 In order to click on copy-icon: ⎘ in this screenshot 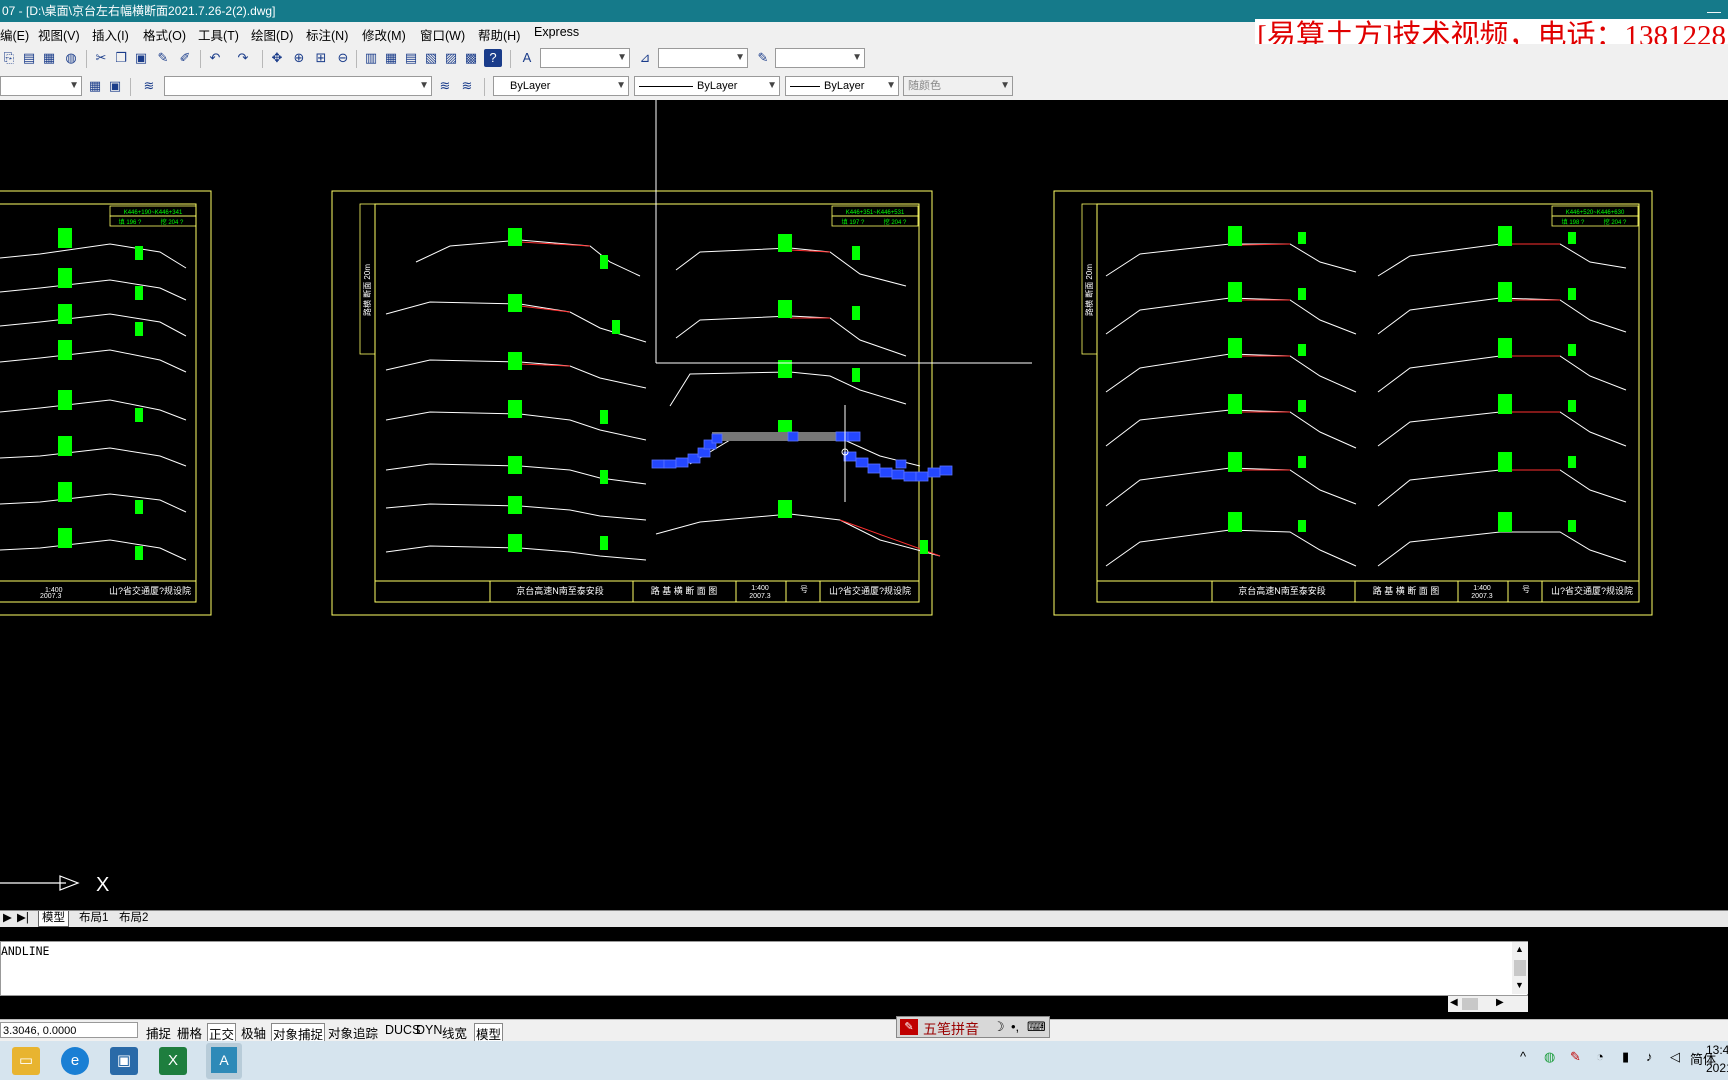, I will do `click(9, 58)`.